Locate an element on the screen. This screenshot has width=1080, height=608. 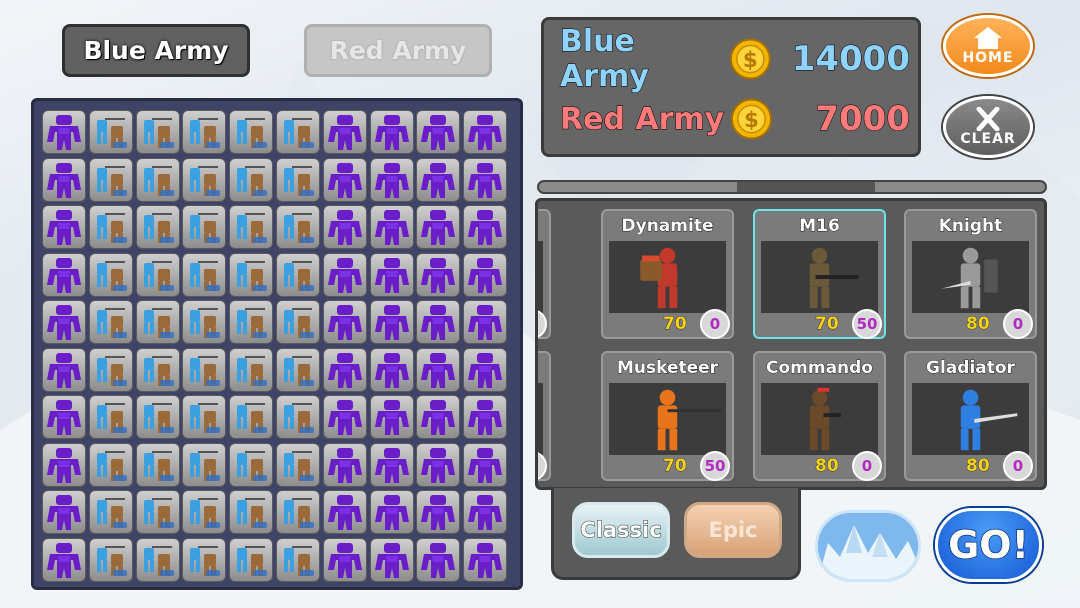
tab-red-army: Red Army is located at coordinates (398, 50).